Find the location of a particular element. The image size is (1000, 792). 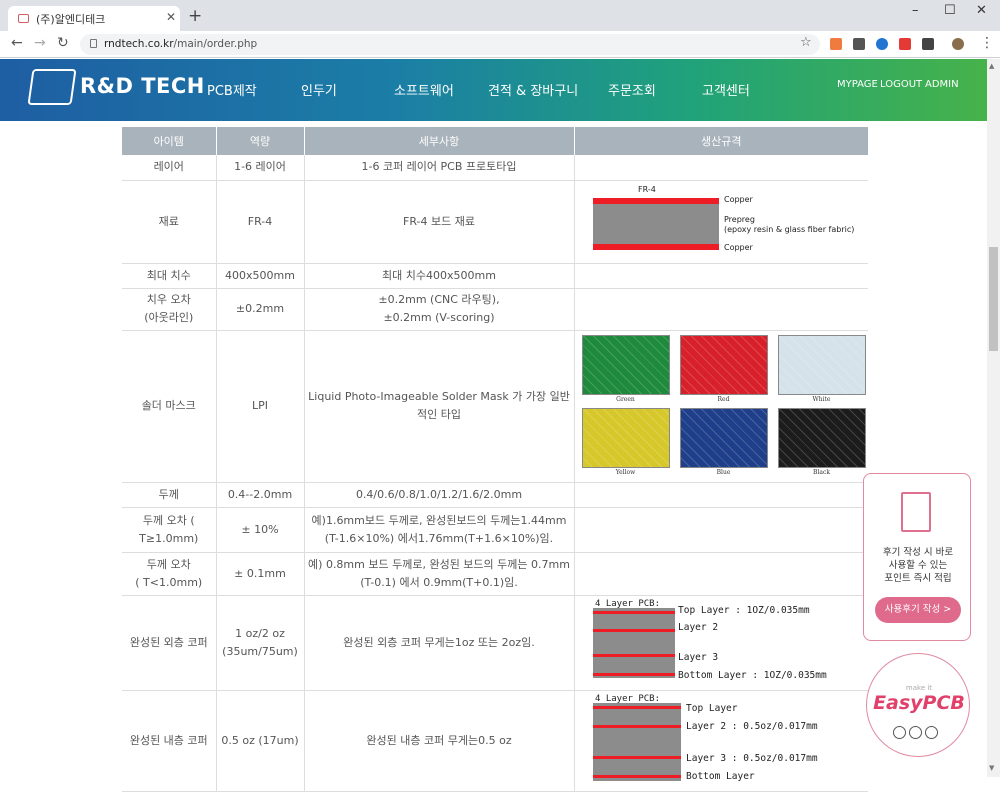

cell-item: 재료 is located at coordinates (169, 222).